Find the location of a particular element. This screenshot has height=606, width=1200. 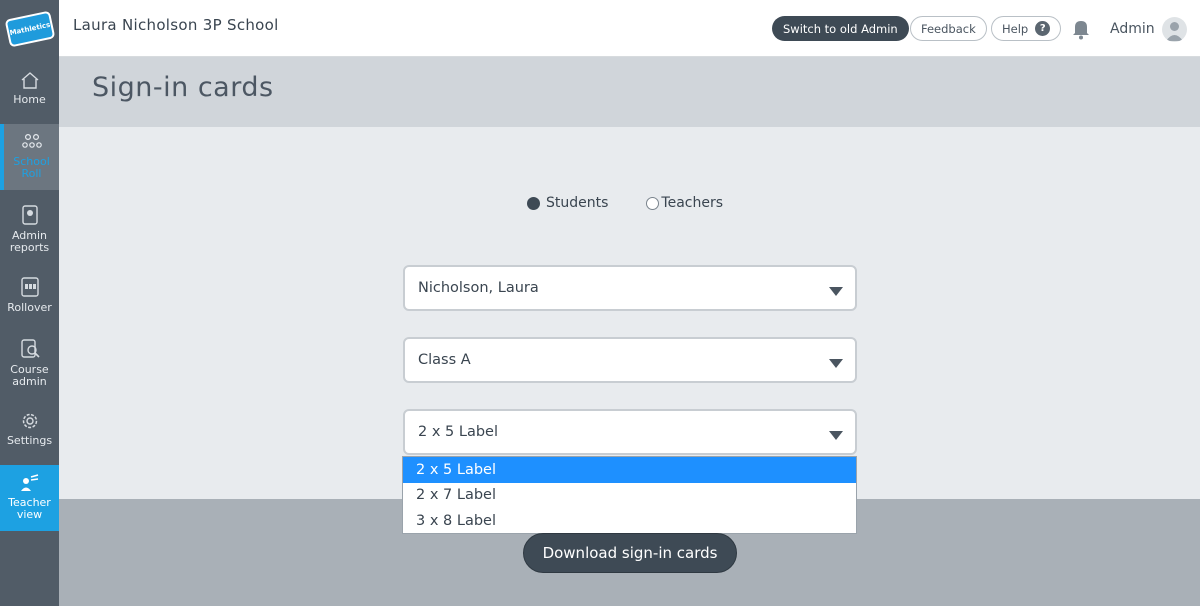

rollover-icon is located at coordinates (29, 287).